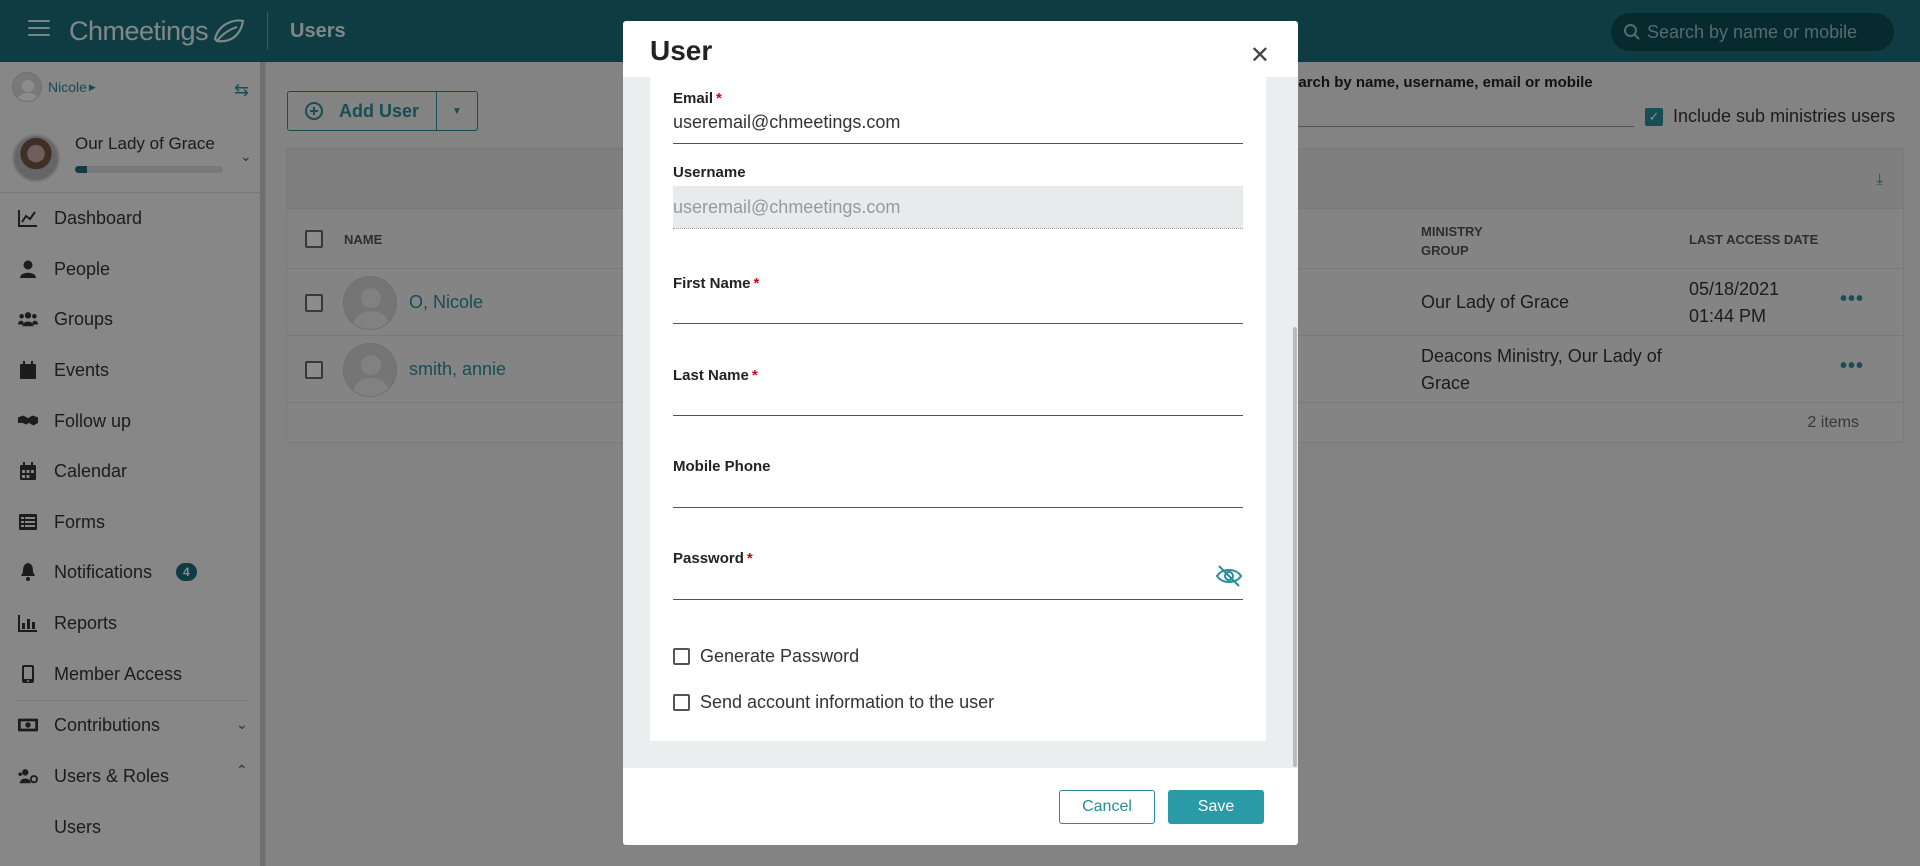  Describe the element at coordinates (958, 483) in the screenshot. I see `mobile-phone-field: Mobile Phone` at that location.